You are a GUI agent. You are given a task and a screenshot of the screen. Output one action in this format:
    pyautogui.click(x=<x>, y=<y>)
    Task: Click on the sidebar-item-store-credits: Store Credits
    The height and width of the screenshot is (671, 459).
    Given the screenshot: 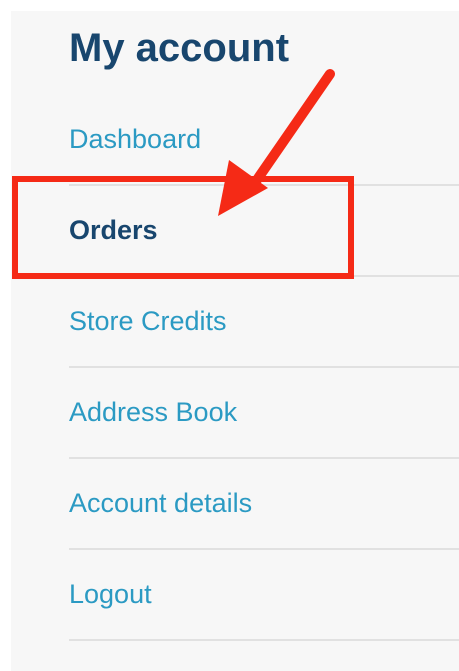 What is the action you would take?
    pyautogui.click(x=264, y=322)
    